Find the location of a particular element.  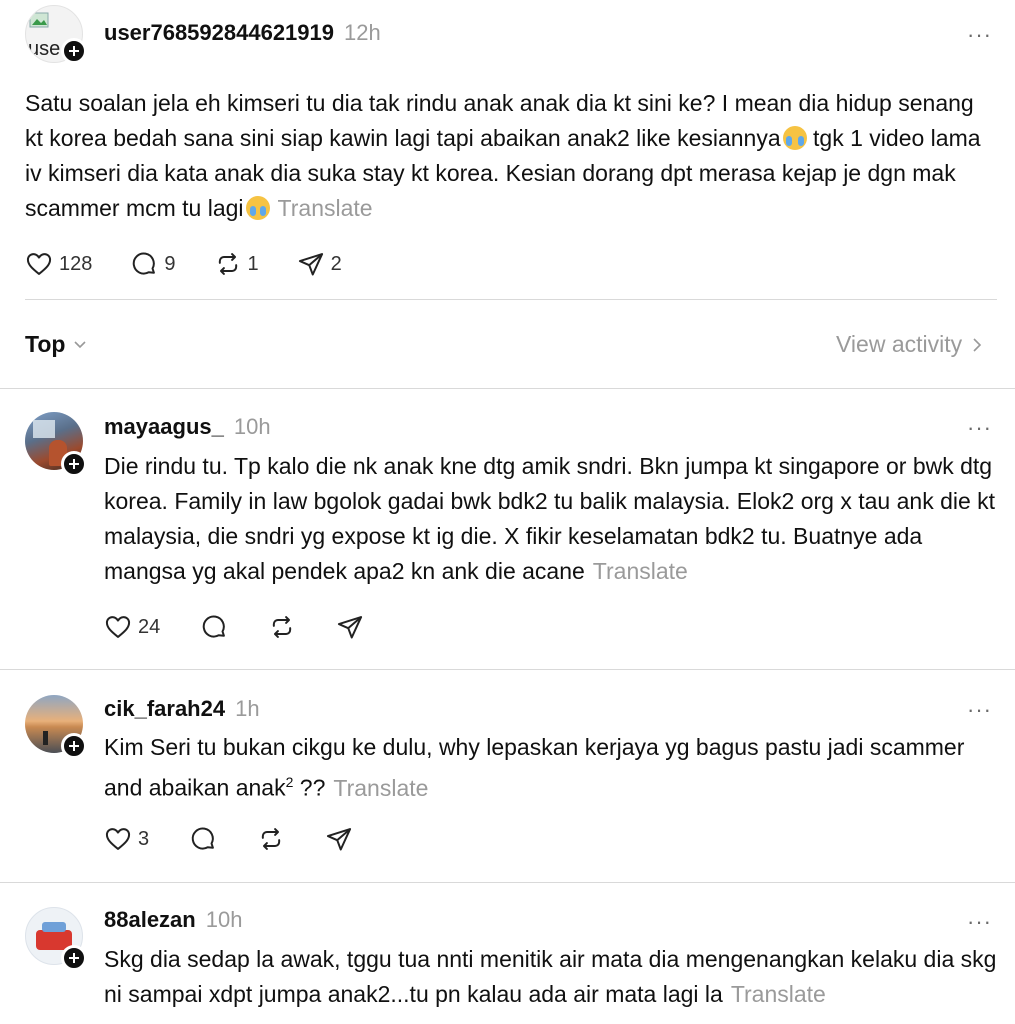

comment-actions: 3 is located at coordinates (228, 839).